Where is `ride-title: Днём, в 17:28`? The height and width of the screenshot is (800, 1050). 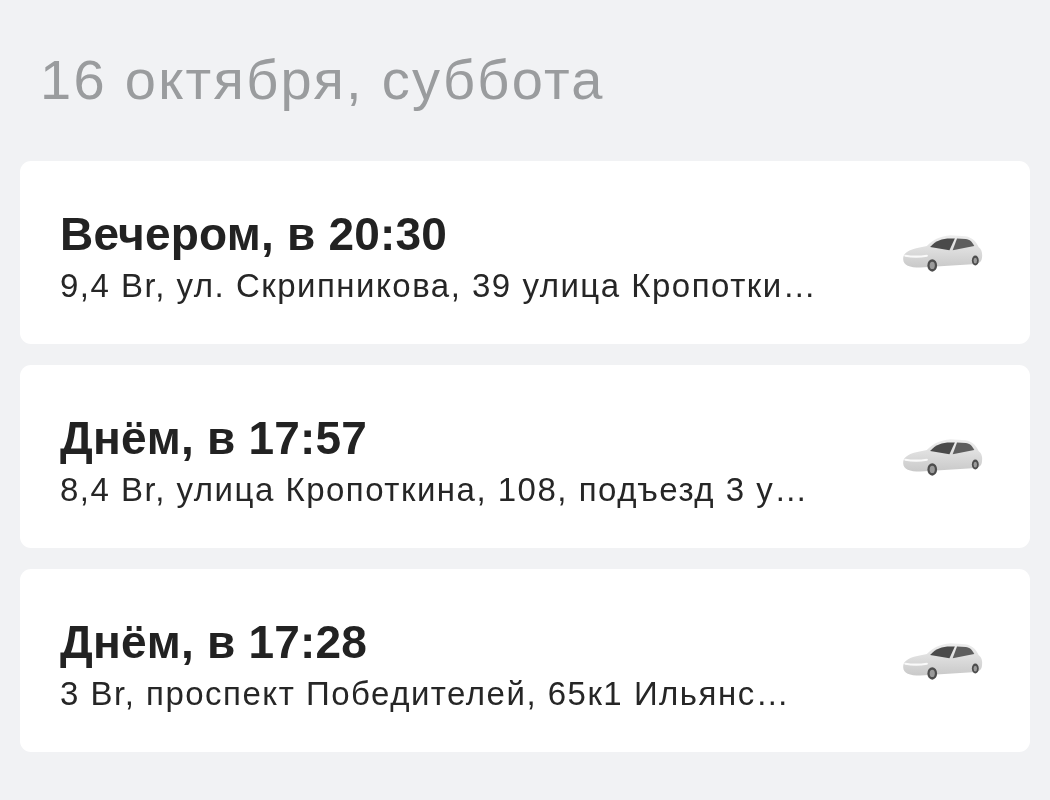
ride-title: Днём, в 17:28 is located at coordinates (214, 642).